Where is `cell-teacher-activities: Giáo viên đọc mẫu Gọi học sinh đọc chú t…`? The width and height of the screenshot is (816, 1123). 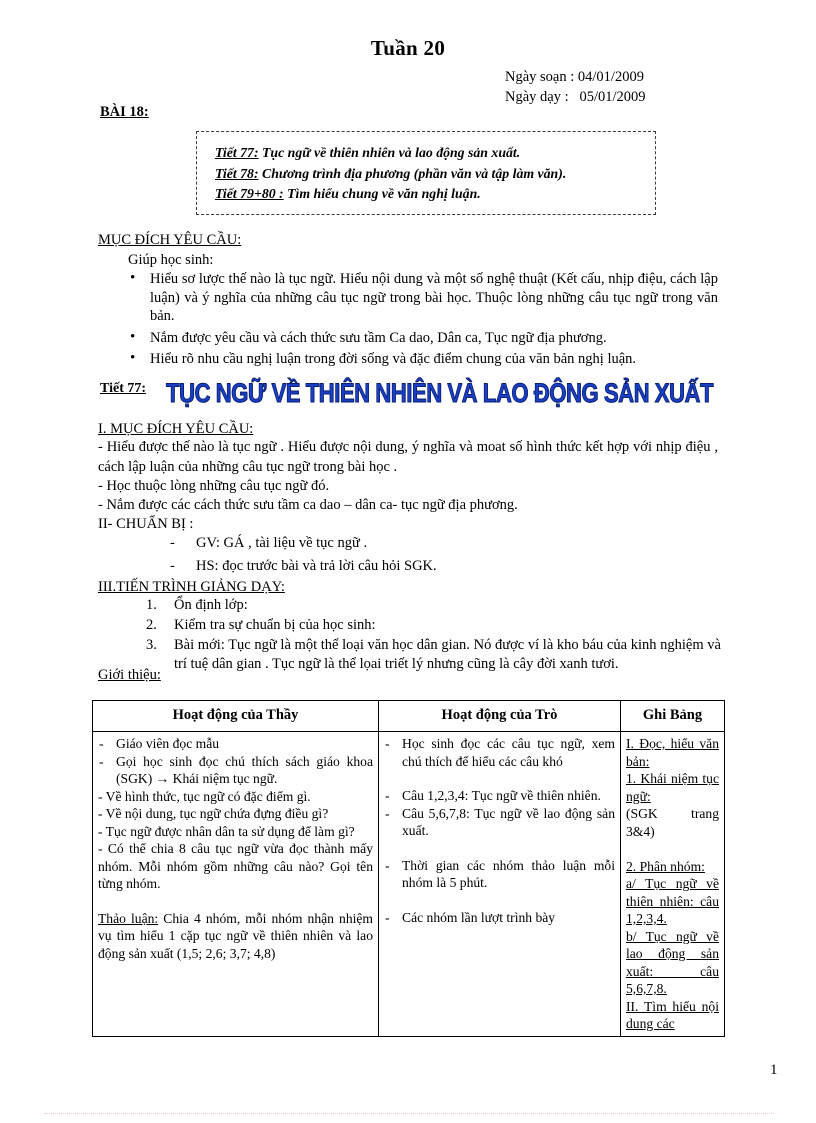
cell-teacher-activities: Giáo viên đọc mẫu Gọi học sinh đọc chú t… is located at coordinates (235, 884).